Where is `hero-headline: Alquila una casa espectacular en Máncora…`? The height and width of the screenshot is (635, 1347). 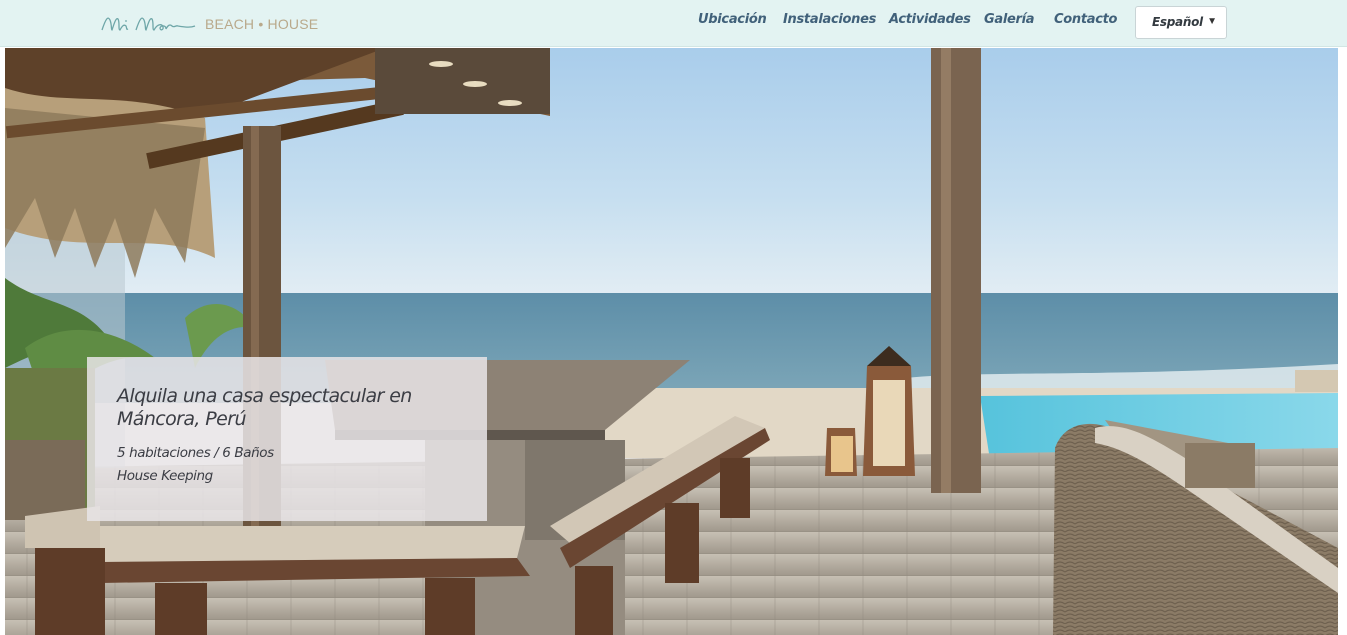 hero-headline: Alquila una casa espectacular en Máncora… is located at coordinates (264, 407).